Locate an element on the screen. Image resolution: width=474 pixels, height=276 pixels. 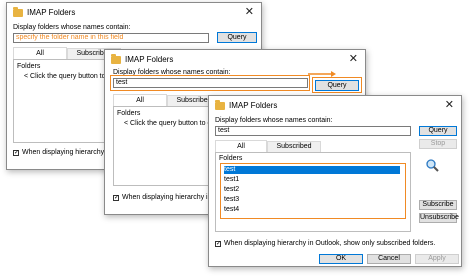
subscribe-button: Subscribe is located at coordinates (438, 205).